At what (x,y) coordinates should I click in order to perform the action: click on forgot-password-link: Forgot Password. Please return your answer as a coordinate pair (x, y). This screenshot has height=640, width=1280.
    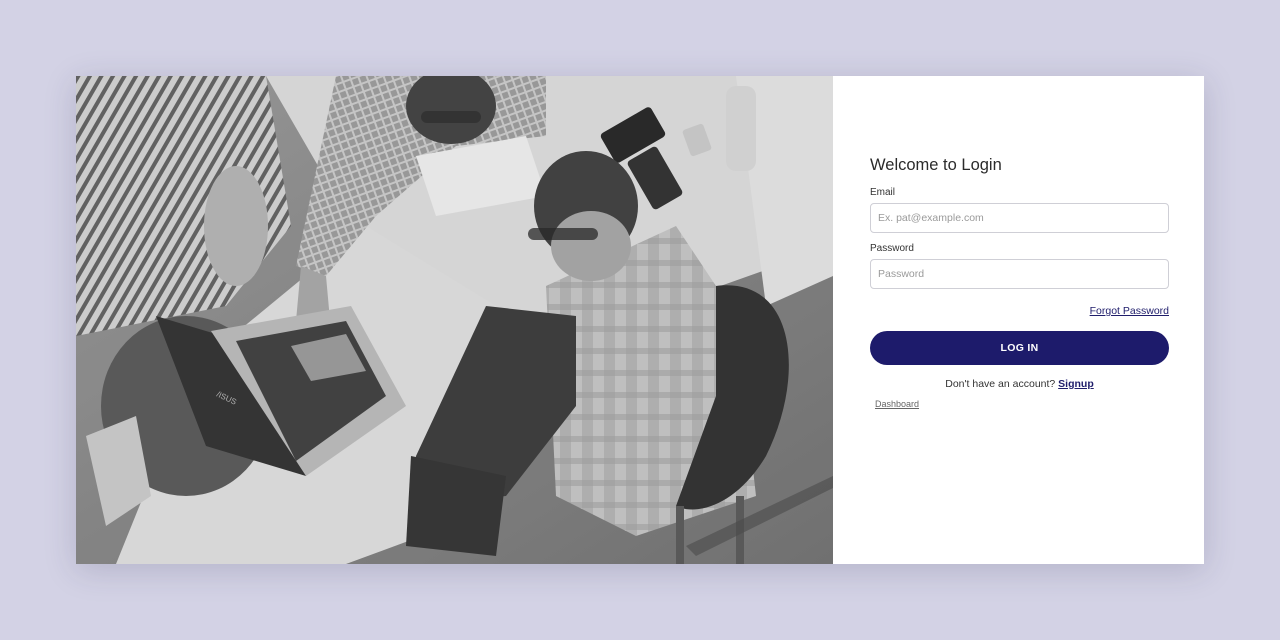
    Looking at the image, I should click on (1129, 311).